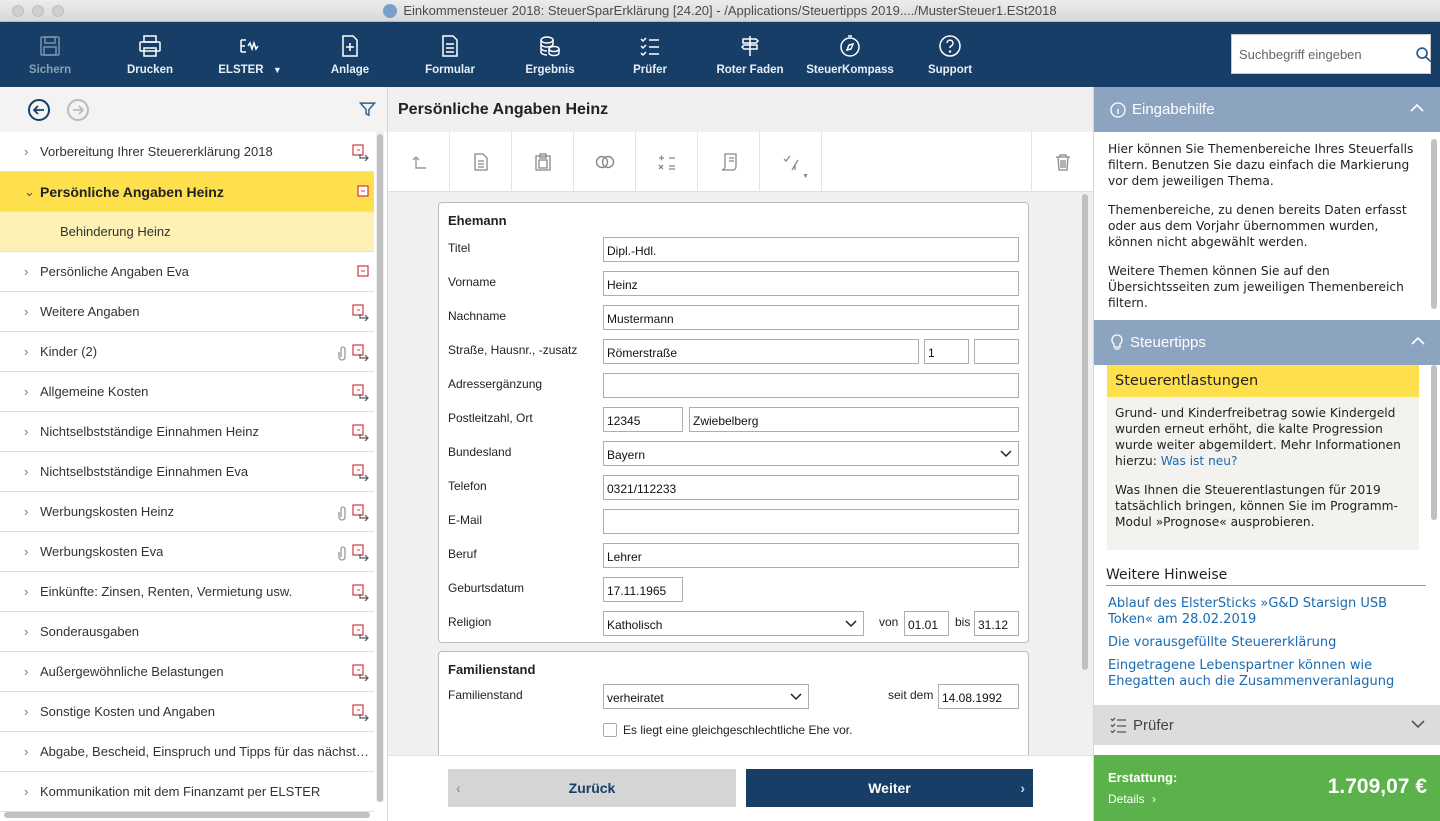 Image resolution: width=1440 pixels, height=821 pixels. I want to click on adressergaenzung-field, so click(811, 385).